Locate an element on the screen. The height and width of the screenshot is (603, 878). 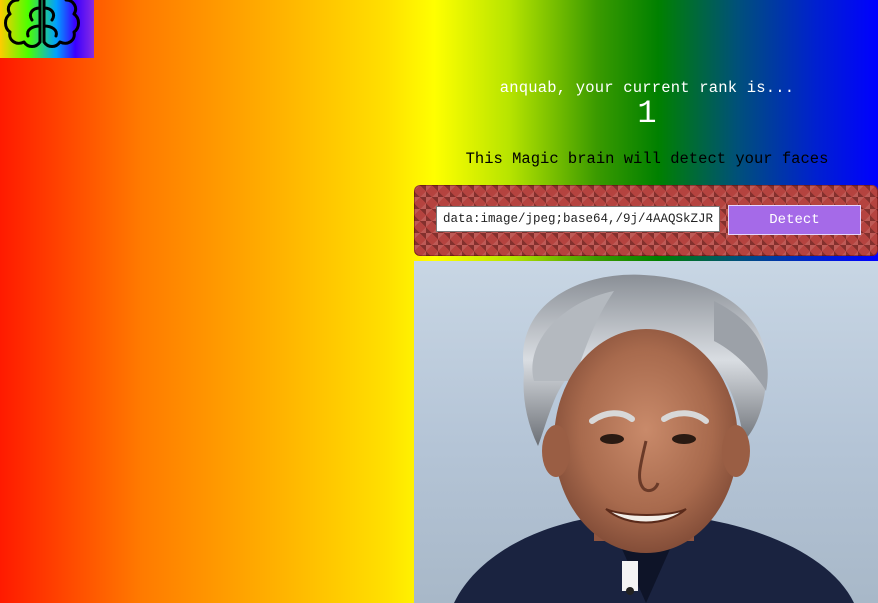
image-url-form: Detect is located at coordinates (646, 220).